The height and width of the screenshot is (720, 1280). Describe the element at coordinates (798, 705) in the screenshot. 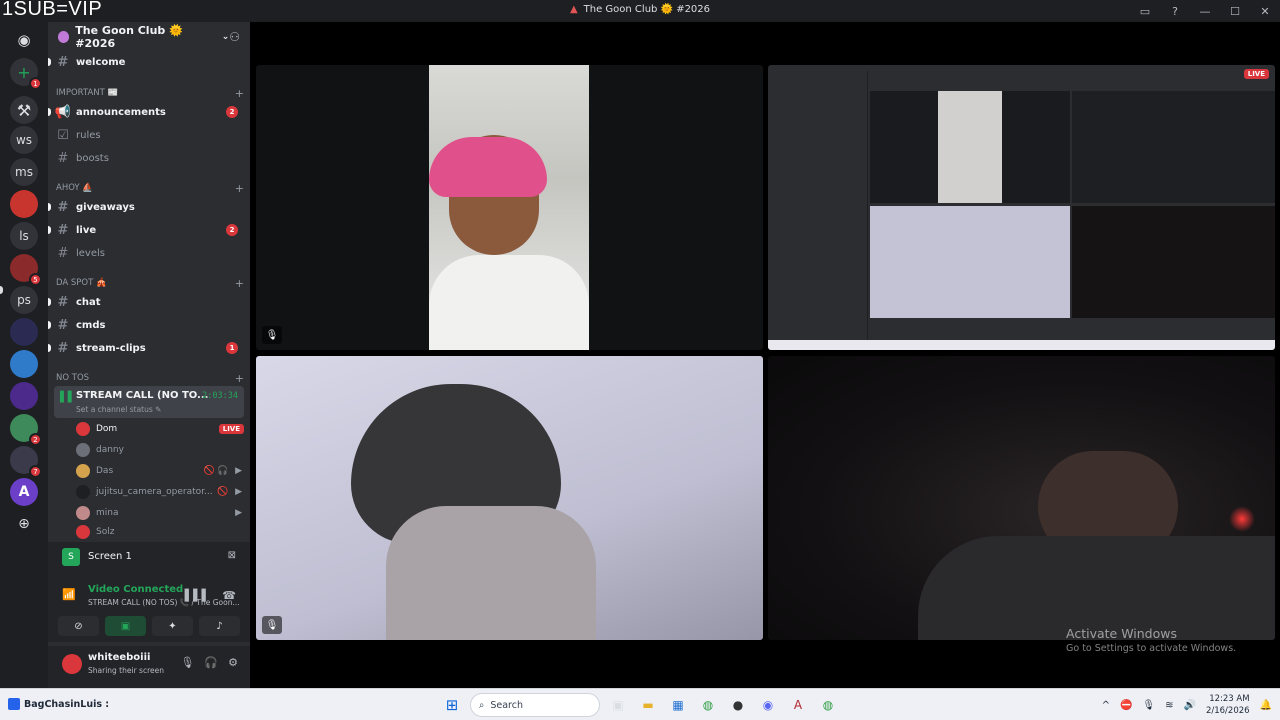

I see `acrobat-icon: A` at that location.